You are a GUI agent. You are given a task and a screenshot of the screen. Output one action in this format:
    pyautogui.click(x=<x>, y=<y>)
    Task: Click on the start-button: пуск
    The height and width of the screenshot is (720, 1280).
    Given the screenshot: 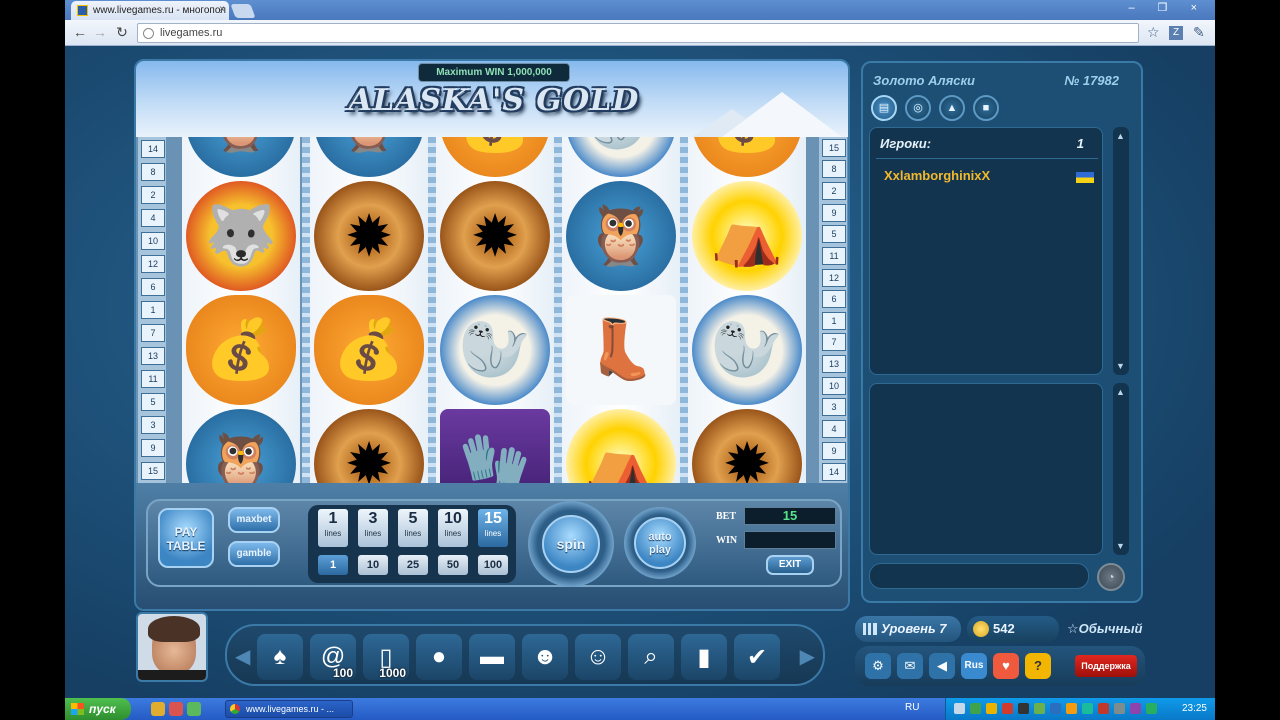 What is the action you would take?
    pyautogui.click(x=98, y=709)
    